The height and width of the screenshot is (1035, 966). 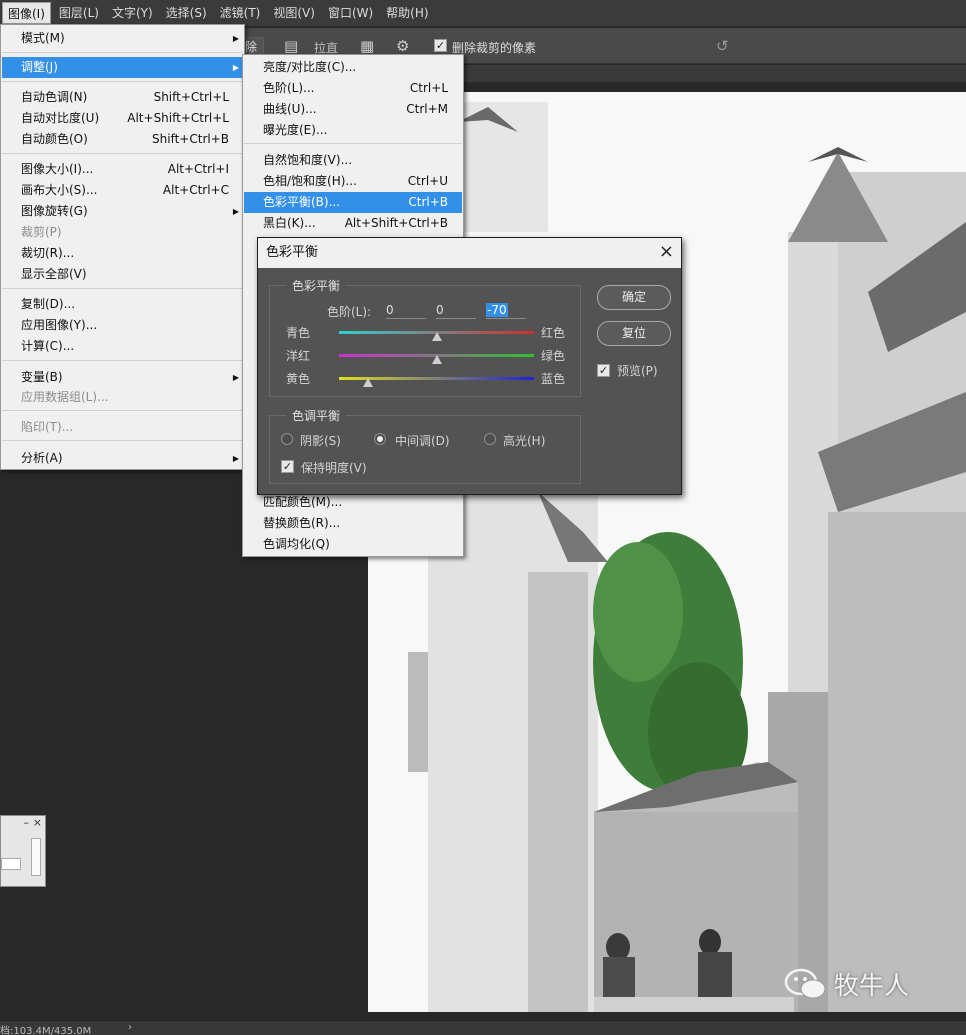 What do you see at coordinates (122, 97) in the screenshot?
I see `image-menu-item: 自动色调(N) Shift+Ctrl+L` at bounding box center [122, 97].